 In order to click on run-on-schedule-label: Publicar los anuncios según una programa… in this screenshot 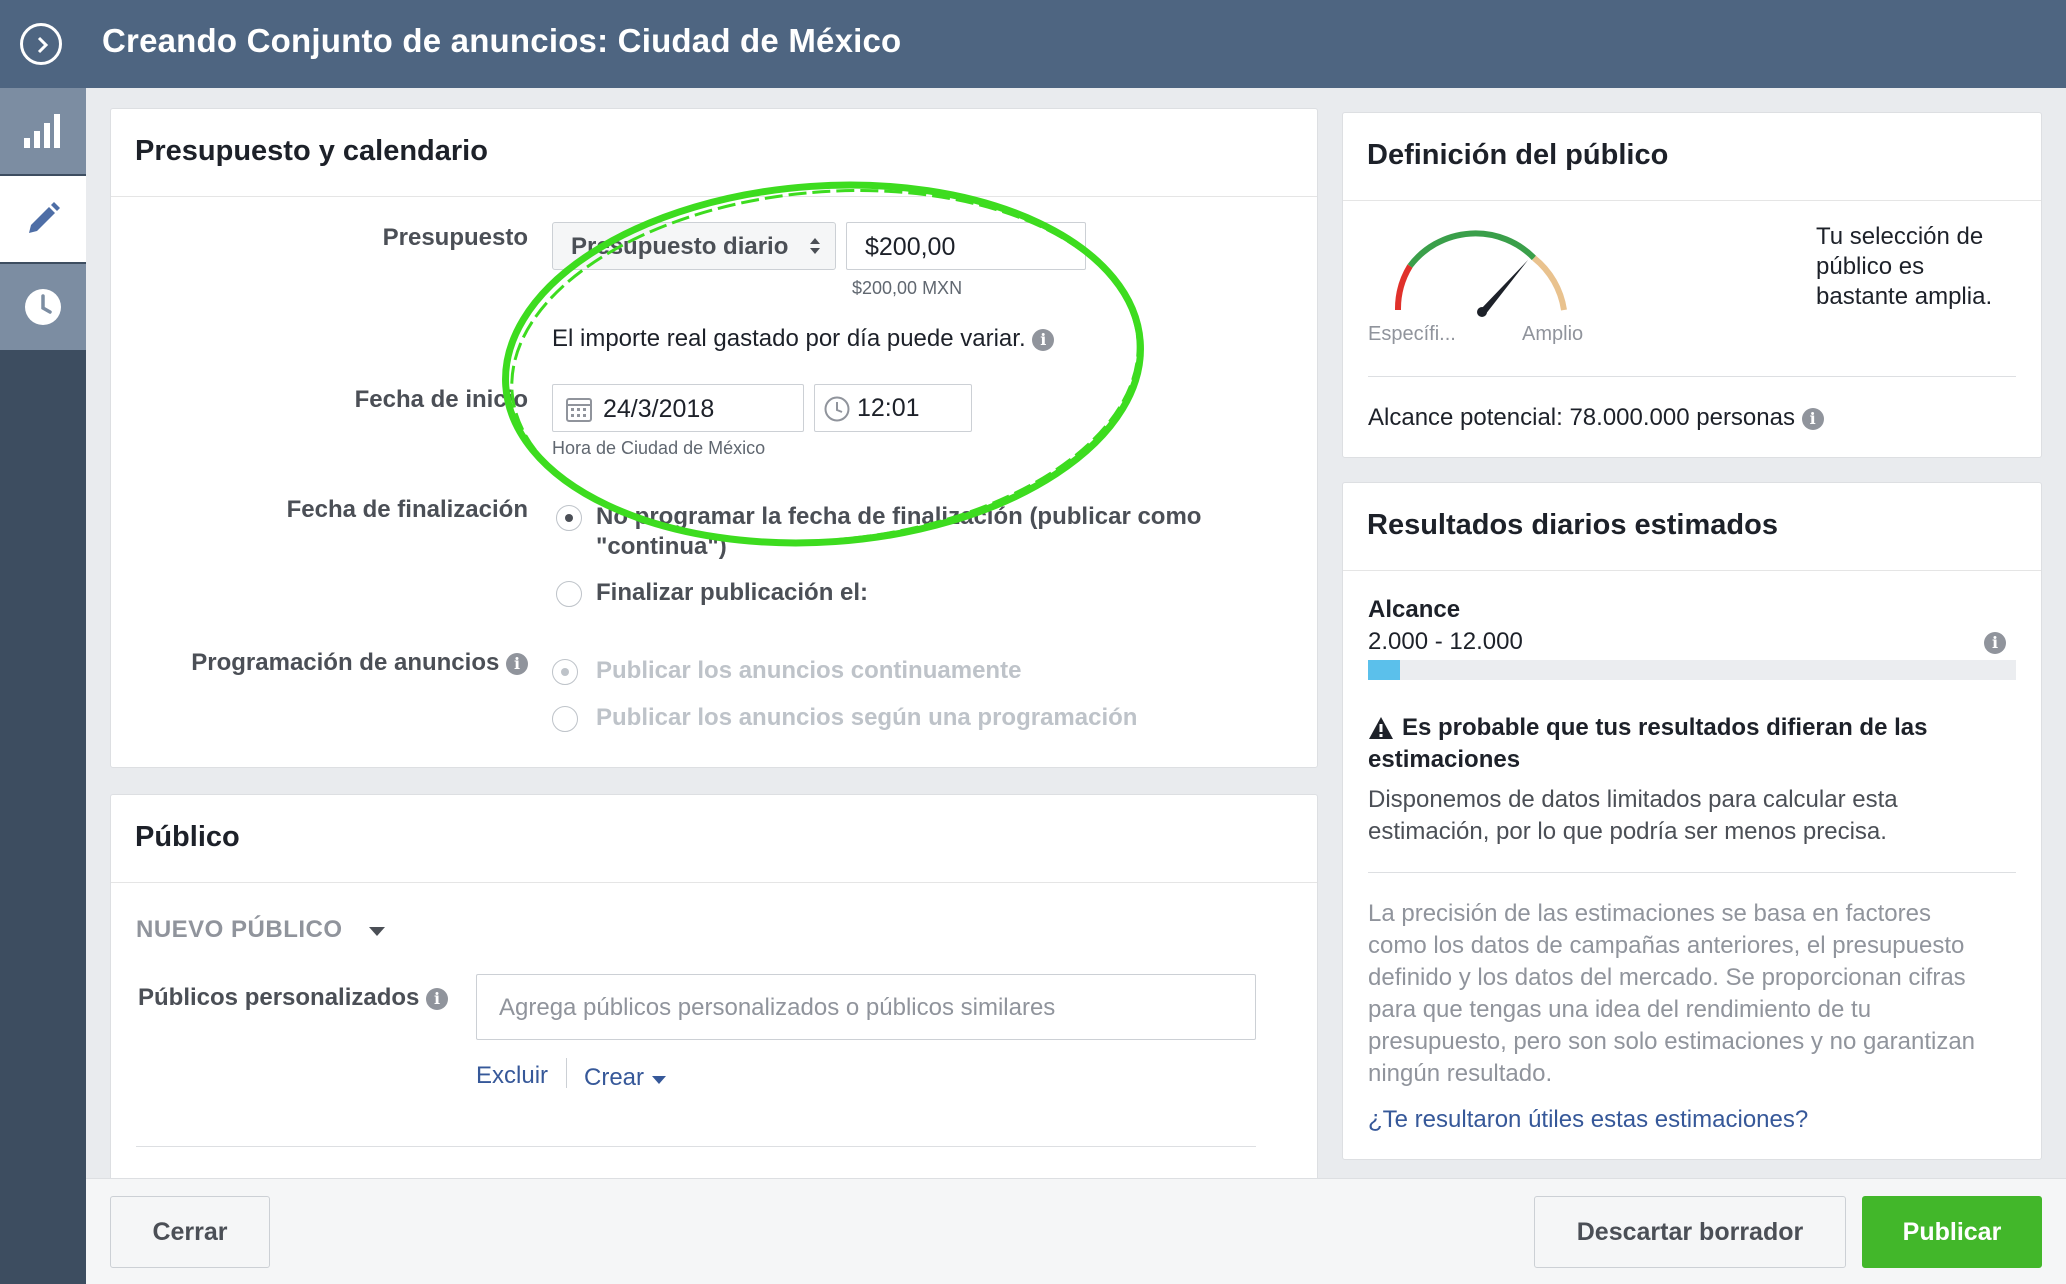, I will do `click(867, 717)`.